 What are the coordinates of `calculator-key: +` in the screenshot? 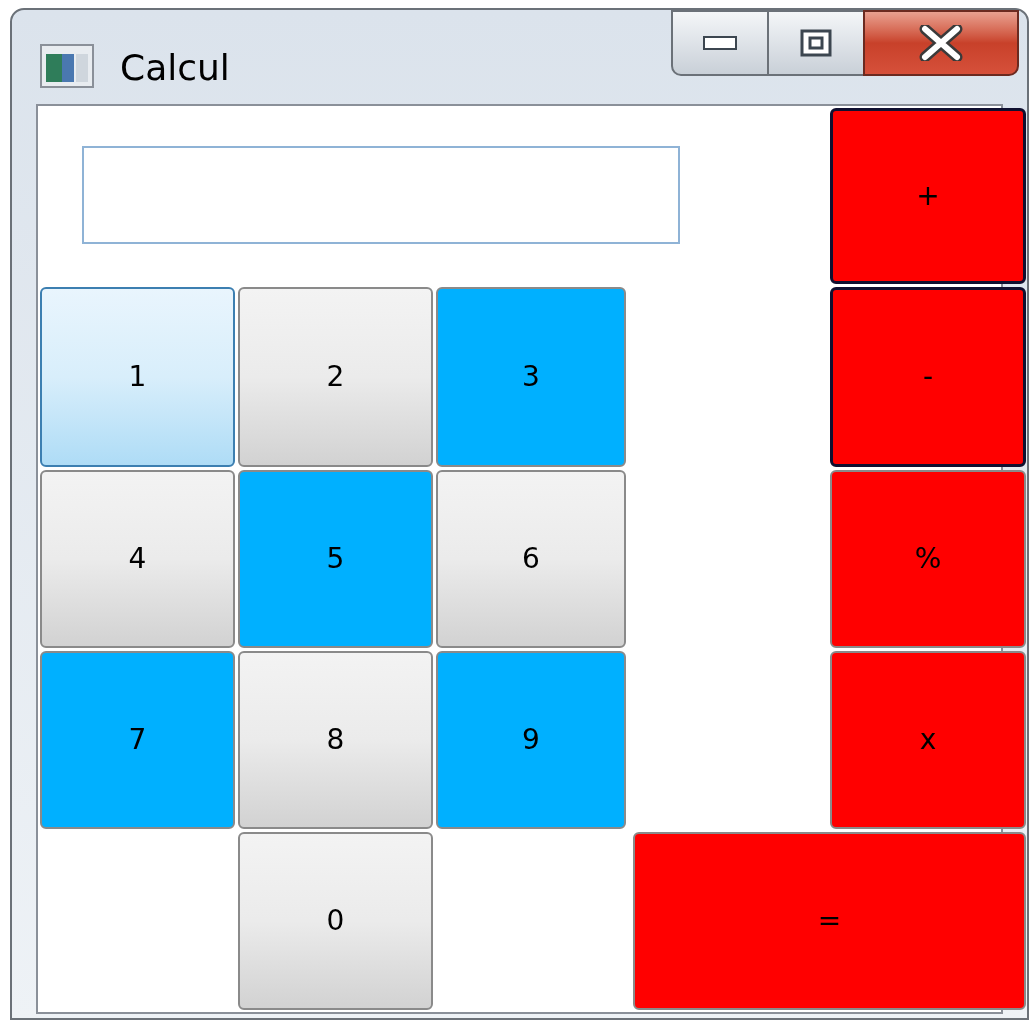 It's located at (928, 196).